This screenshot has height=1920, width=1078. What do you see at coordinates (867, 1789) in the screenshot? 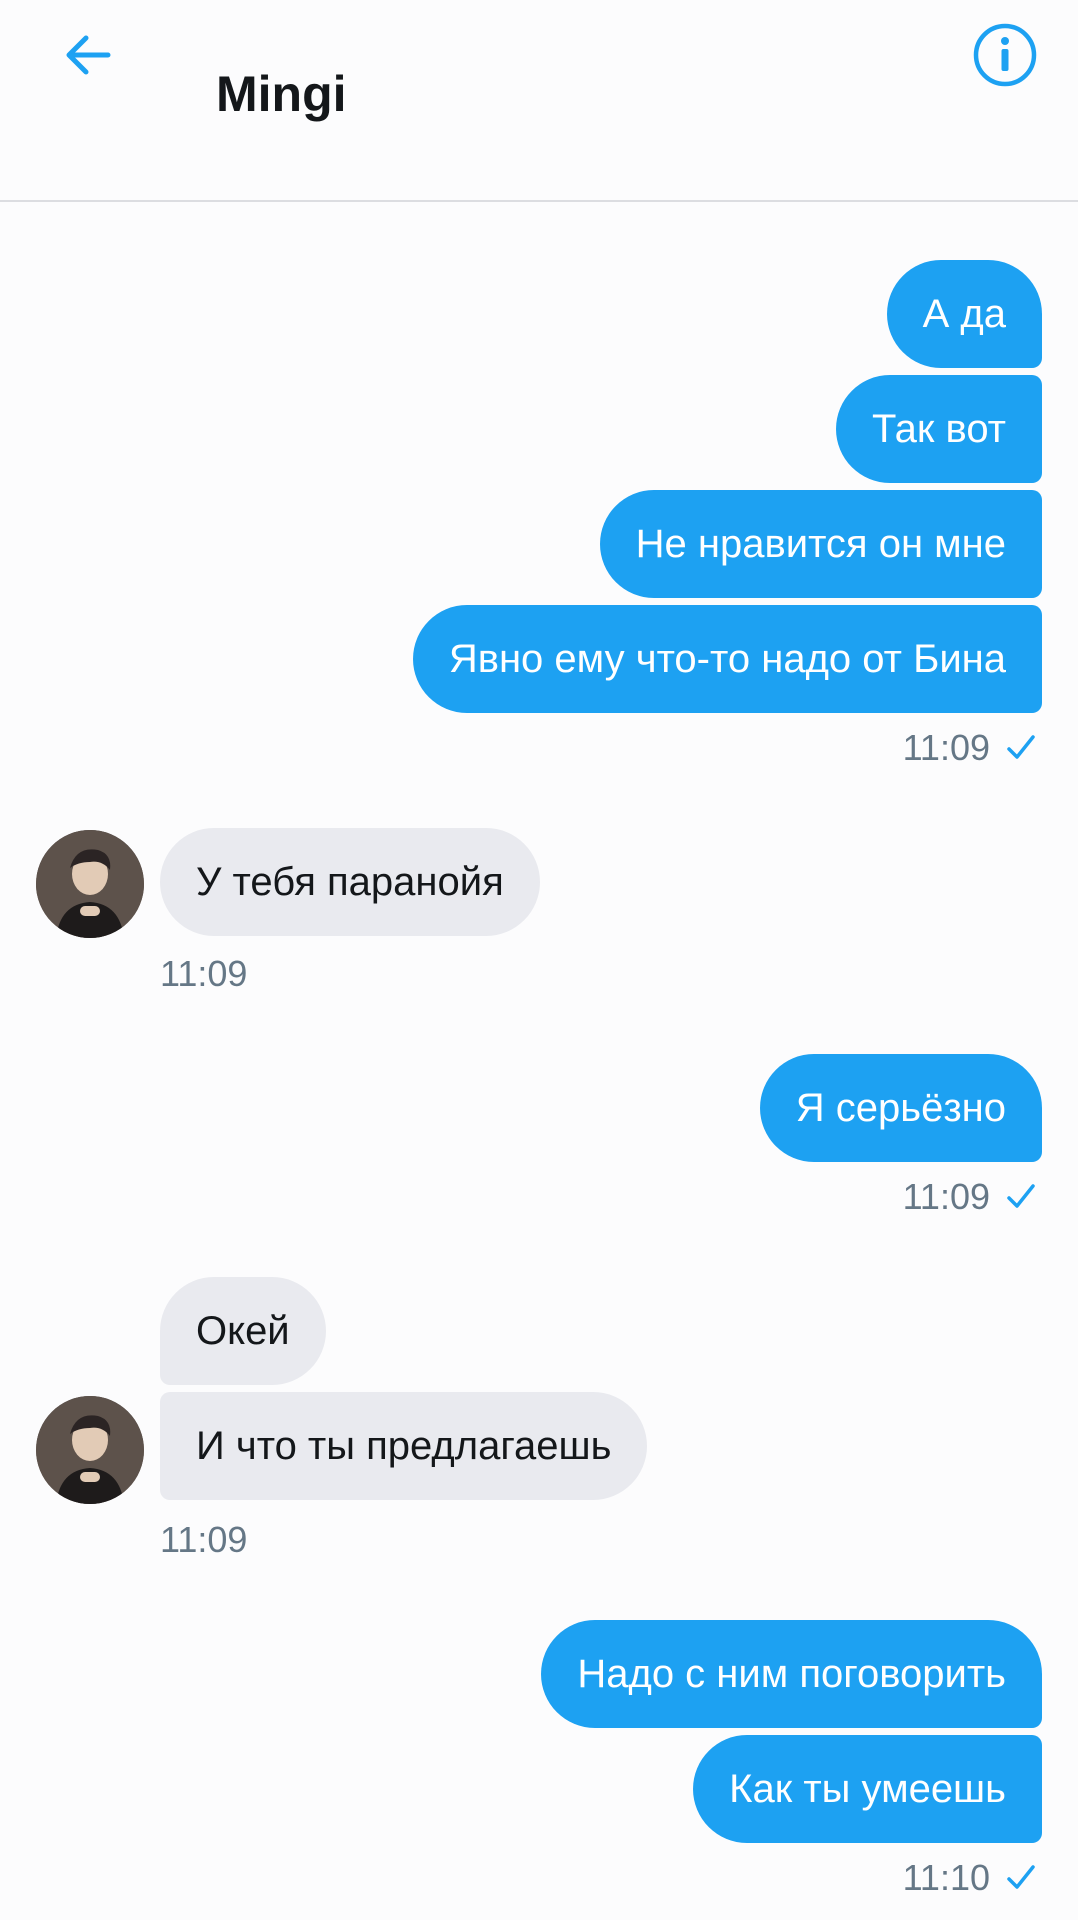
I see `outgoing-message: Как ты умеешь` at bounding box center [867, 1789].